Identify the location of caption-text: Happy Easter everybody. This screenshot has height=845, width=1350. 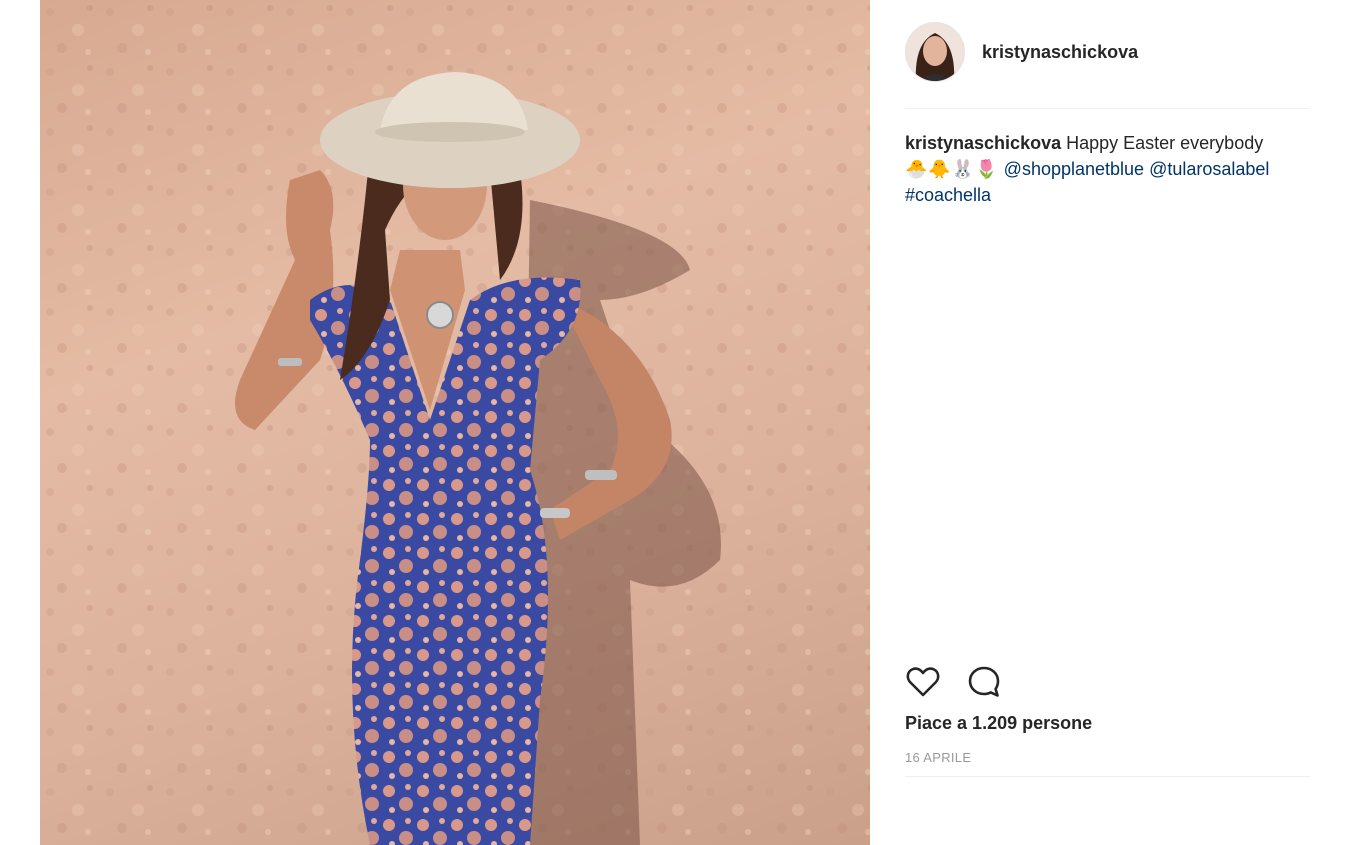
(1165, 143).